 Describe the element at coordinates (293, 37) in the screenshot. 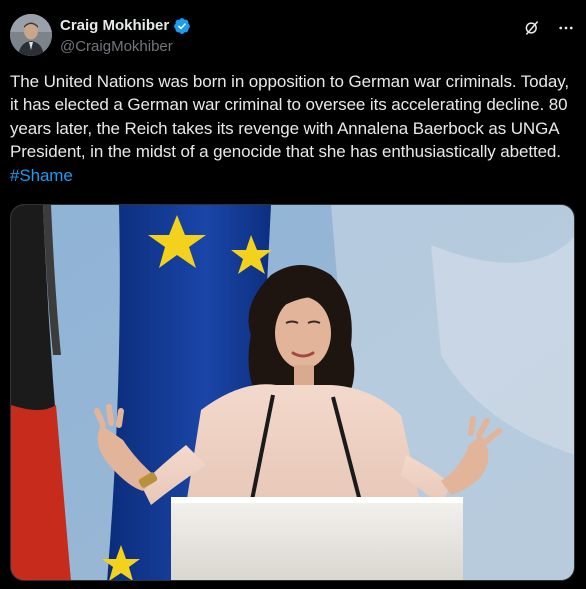

I see `tweet-header: Craig Mokhiber @CraigMokhiber` at that location.